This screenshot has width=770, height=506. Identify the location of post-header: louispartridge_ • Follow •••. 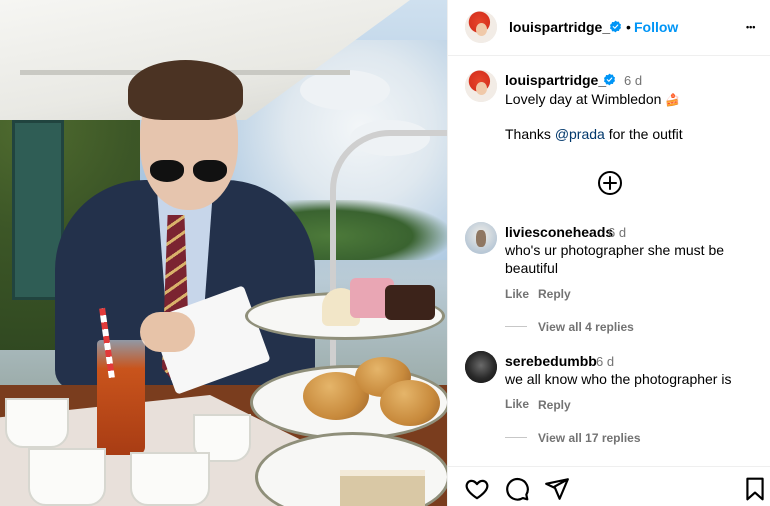
(609, 28).